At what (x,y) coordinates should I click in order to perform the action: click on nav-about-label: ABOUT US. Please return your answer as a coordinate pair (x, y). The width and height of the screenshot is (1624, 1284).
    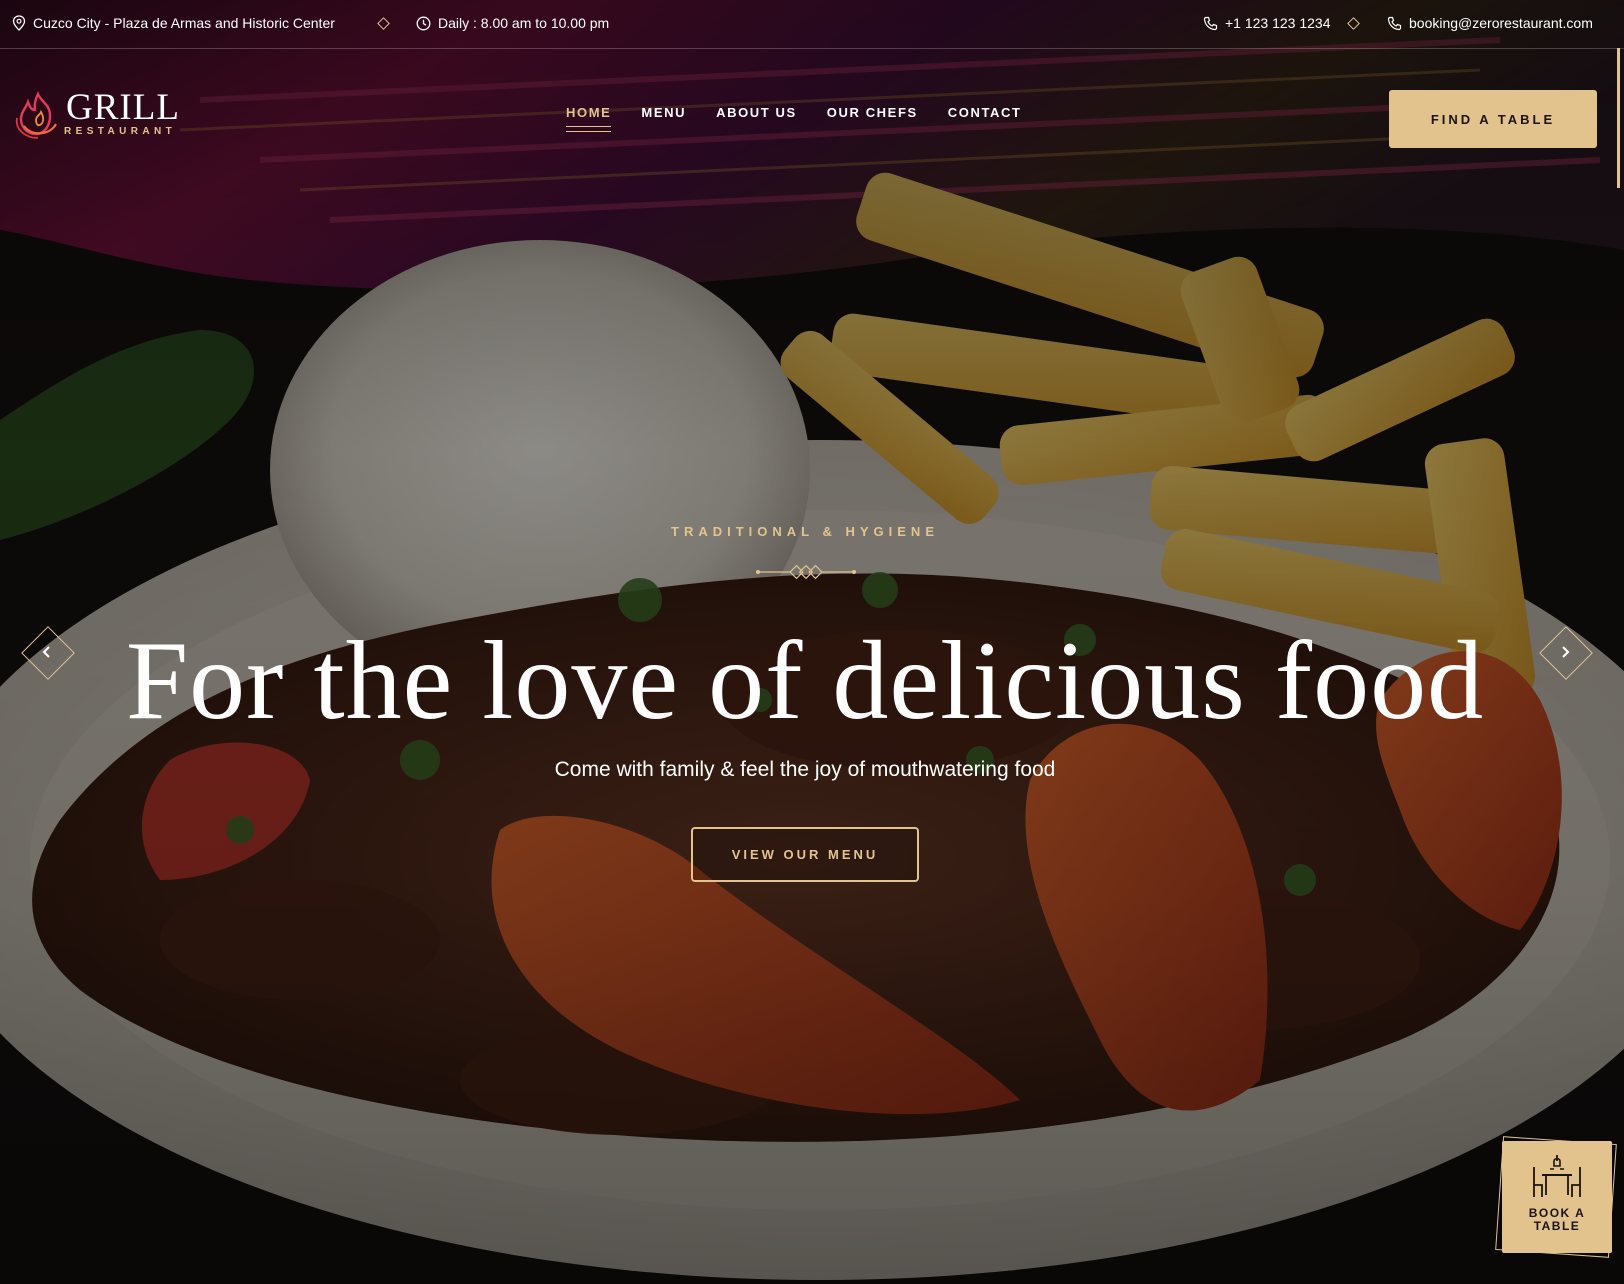
    Looking at the image, I should click on (756, 112).